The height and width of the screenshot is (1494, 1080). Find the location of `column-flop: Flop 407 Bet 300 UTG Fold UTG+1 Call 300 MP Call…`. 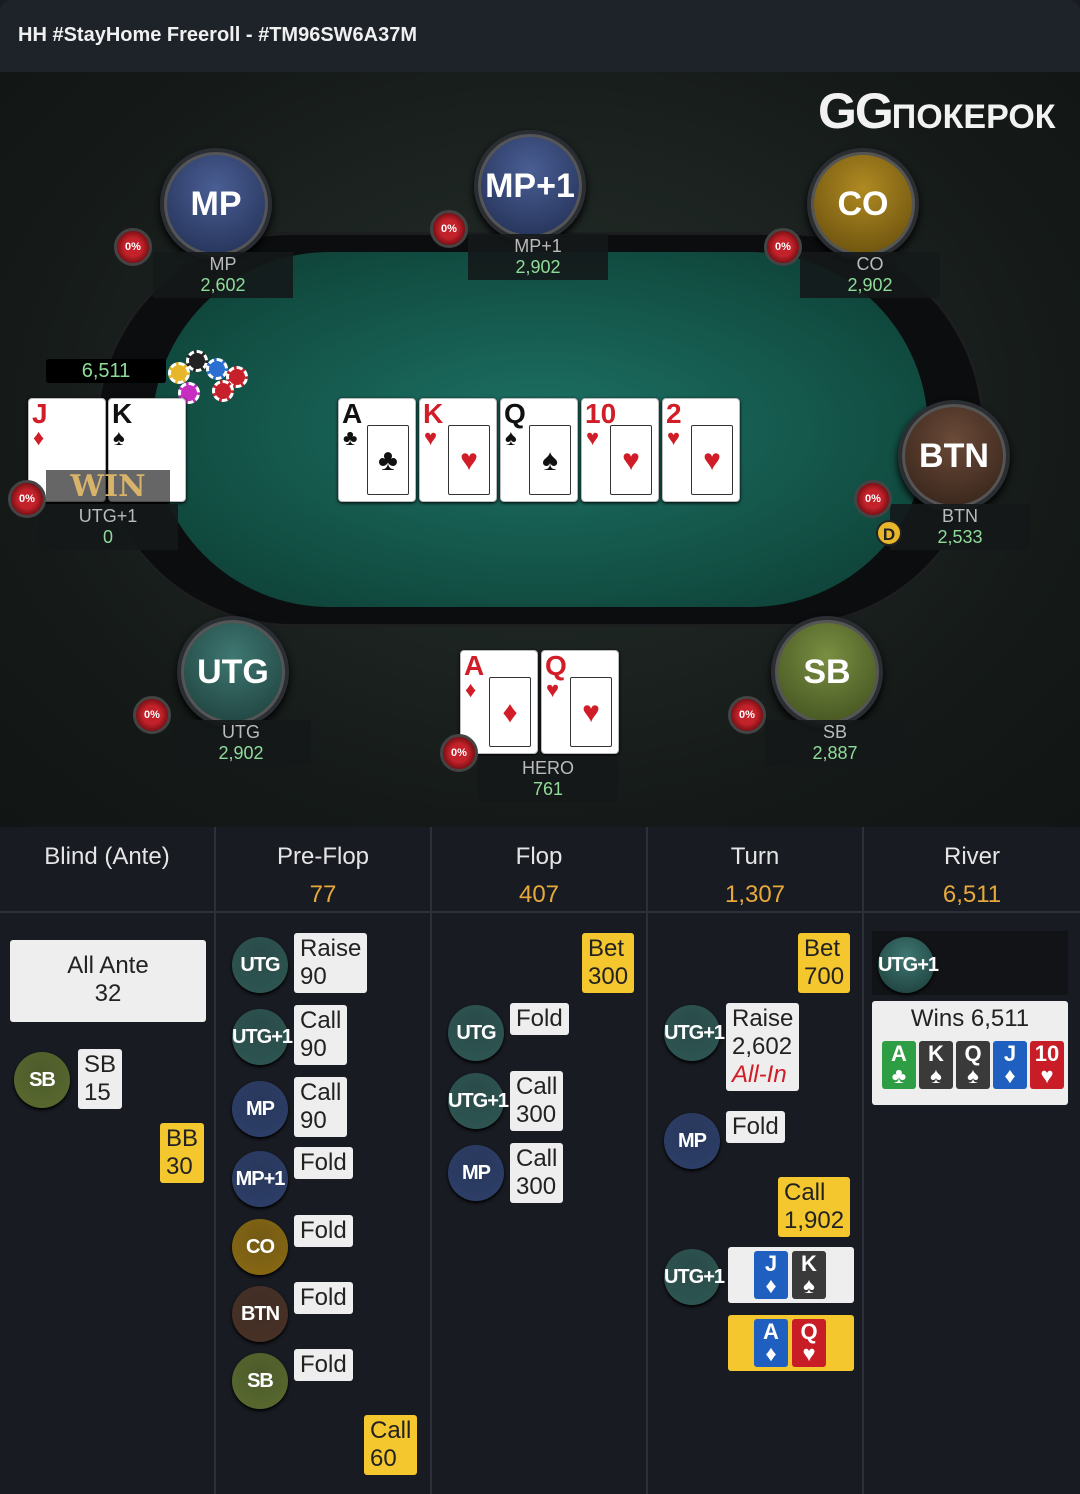

column-flop: Flop 407 Bet 300 UTG Fold UTG+1 Call 300 MP Call… is located at coordinates (540, 1160).